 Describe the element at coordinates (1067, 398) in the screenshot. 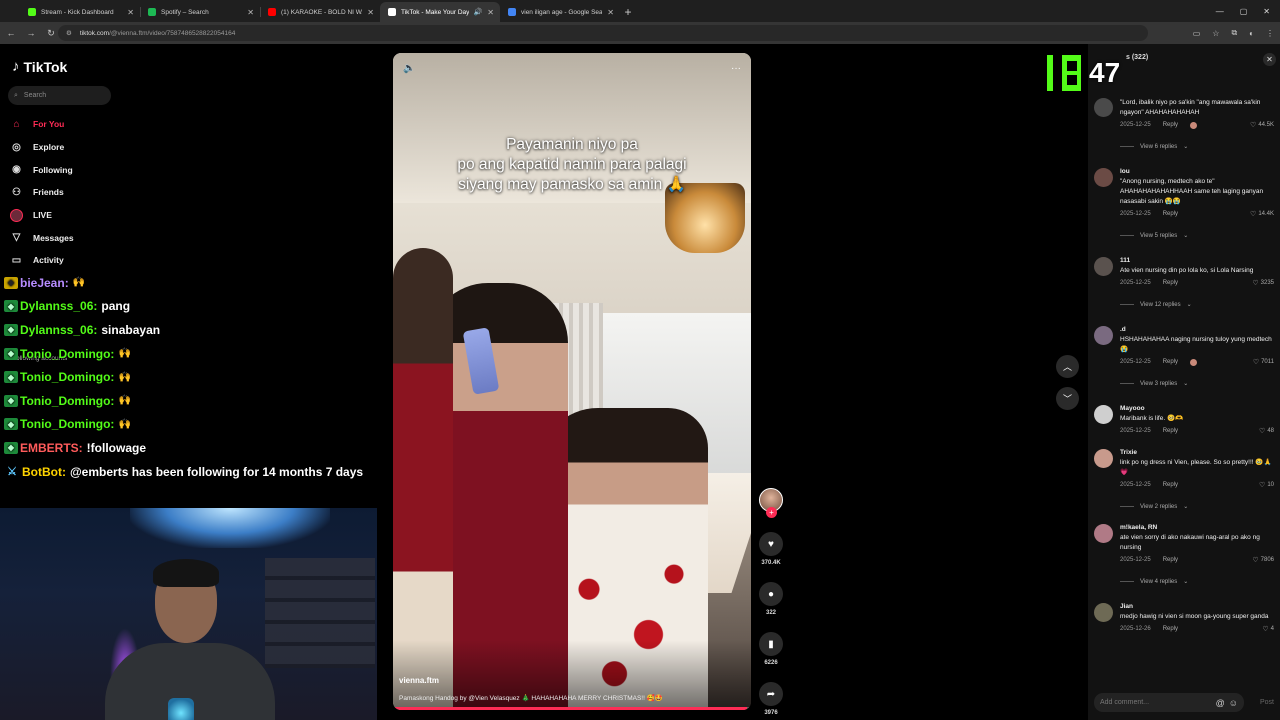

I see `next-video-button: ﹀` at that location.